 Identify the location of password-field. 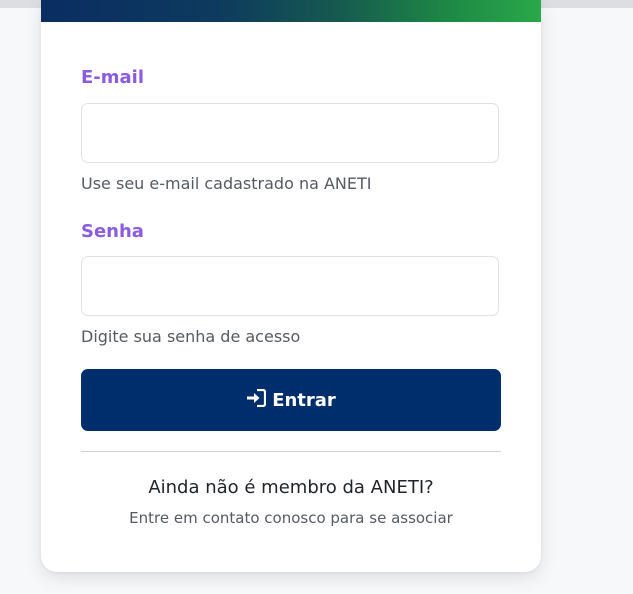
(290, 286).